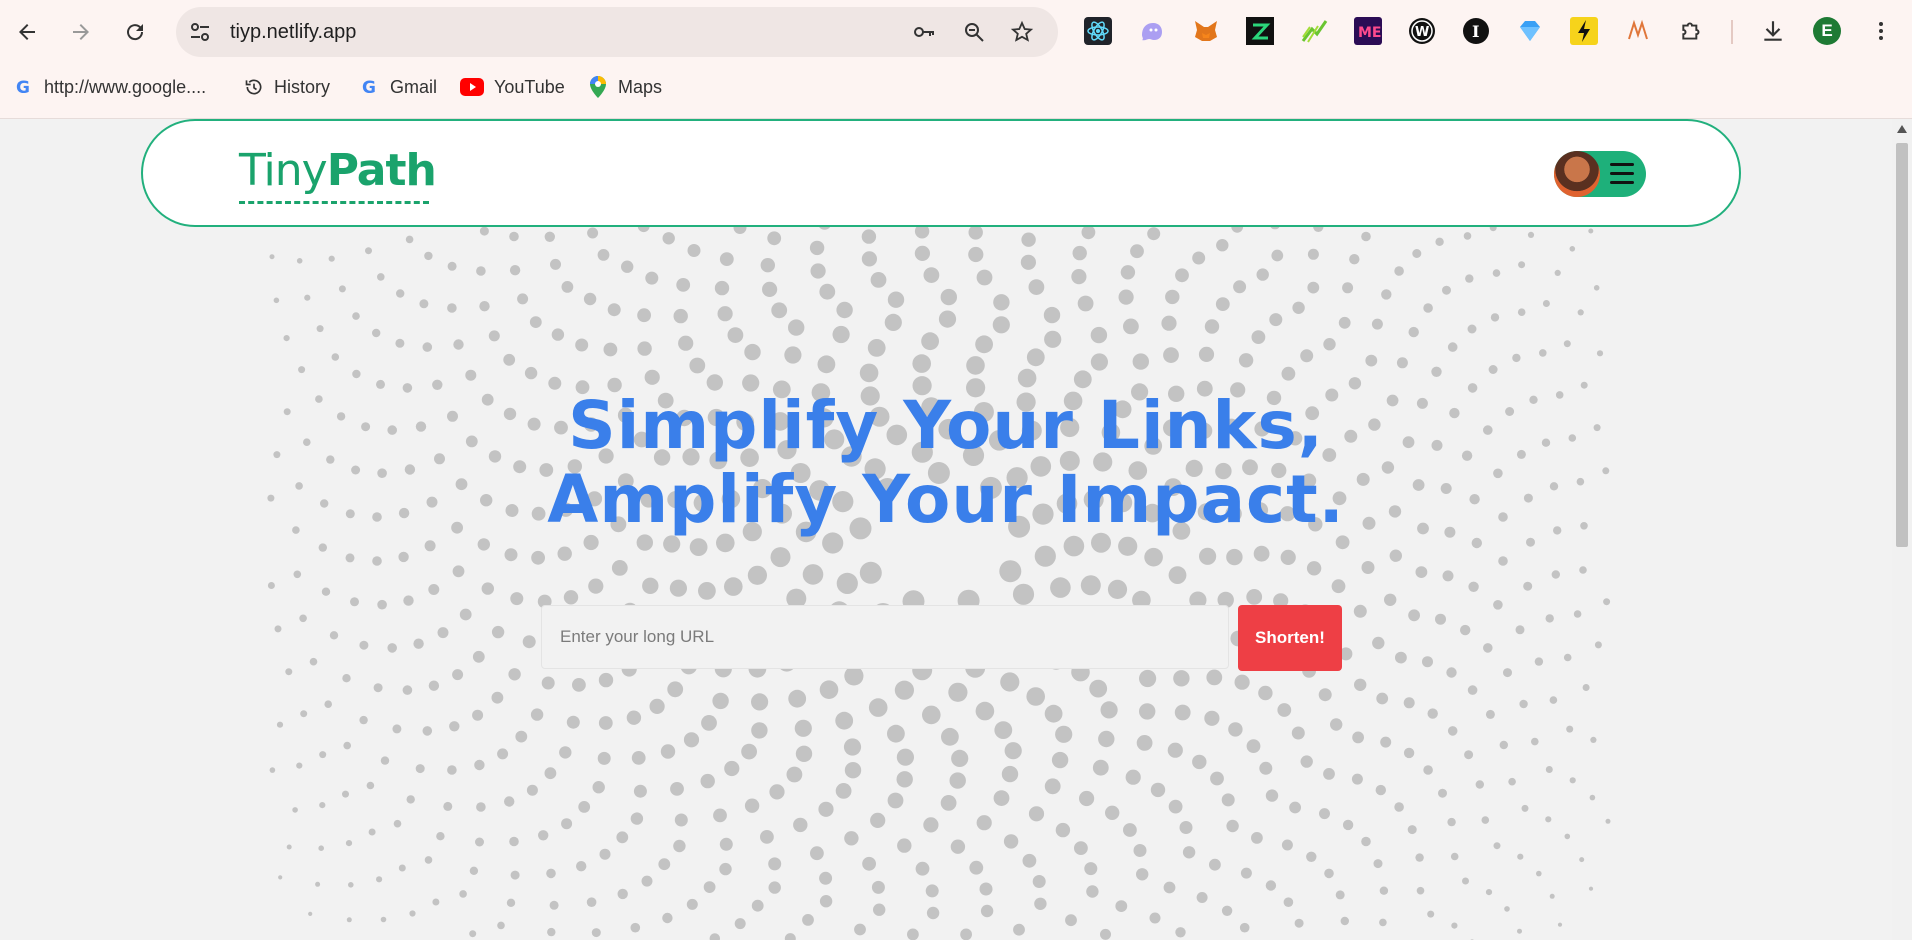  Describe the element at coordinates (398, 87) in the screenshot. I see `bookmark-gmail: G Gmail` at that location.